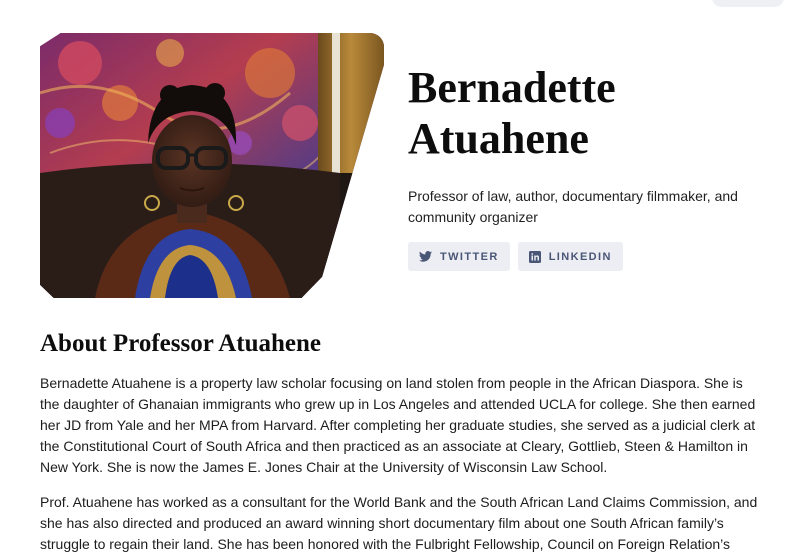  I want to click on about-heading: About Professor Atuahene, so click(181, 343).